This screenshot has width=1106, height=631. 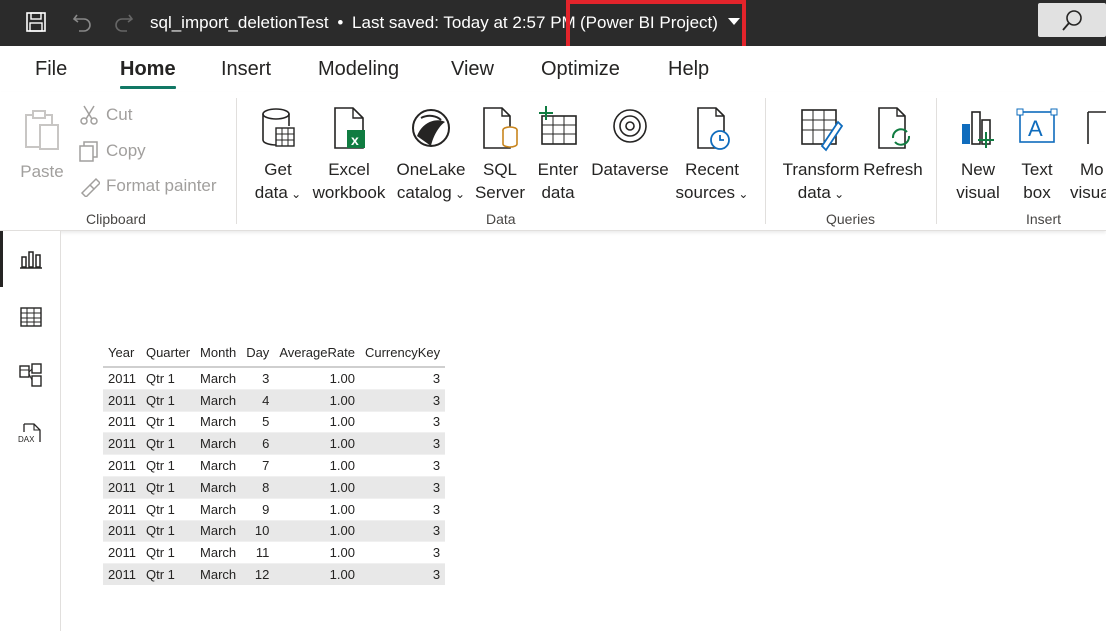 I want to click on search-icon, so click(x=1072, y=20).